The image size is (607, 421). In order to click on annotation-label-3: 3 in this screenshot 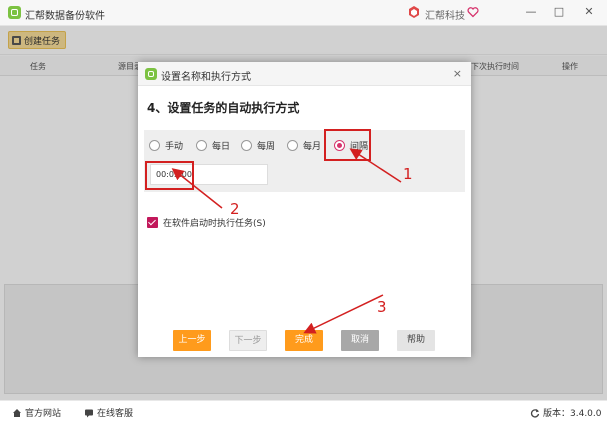, I will do `click(382, 307)`.